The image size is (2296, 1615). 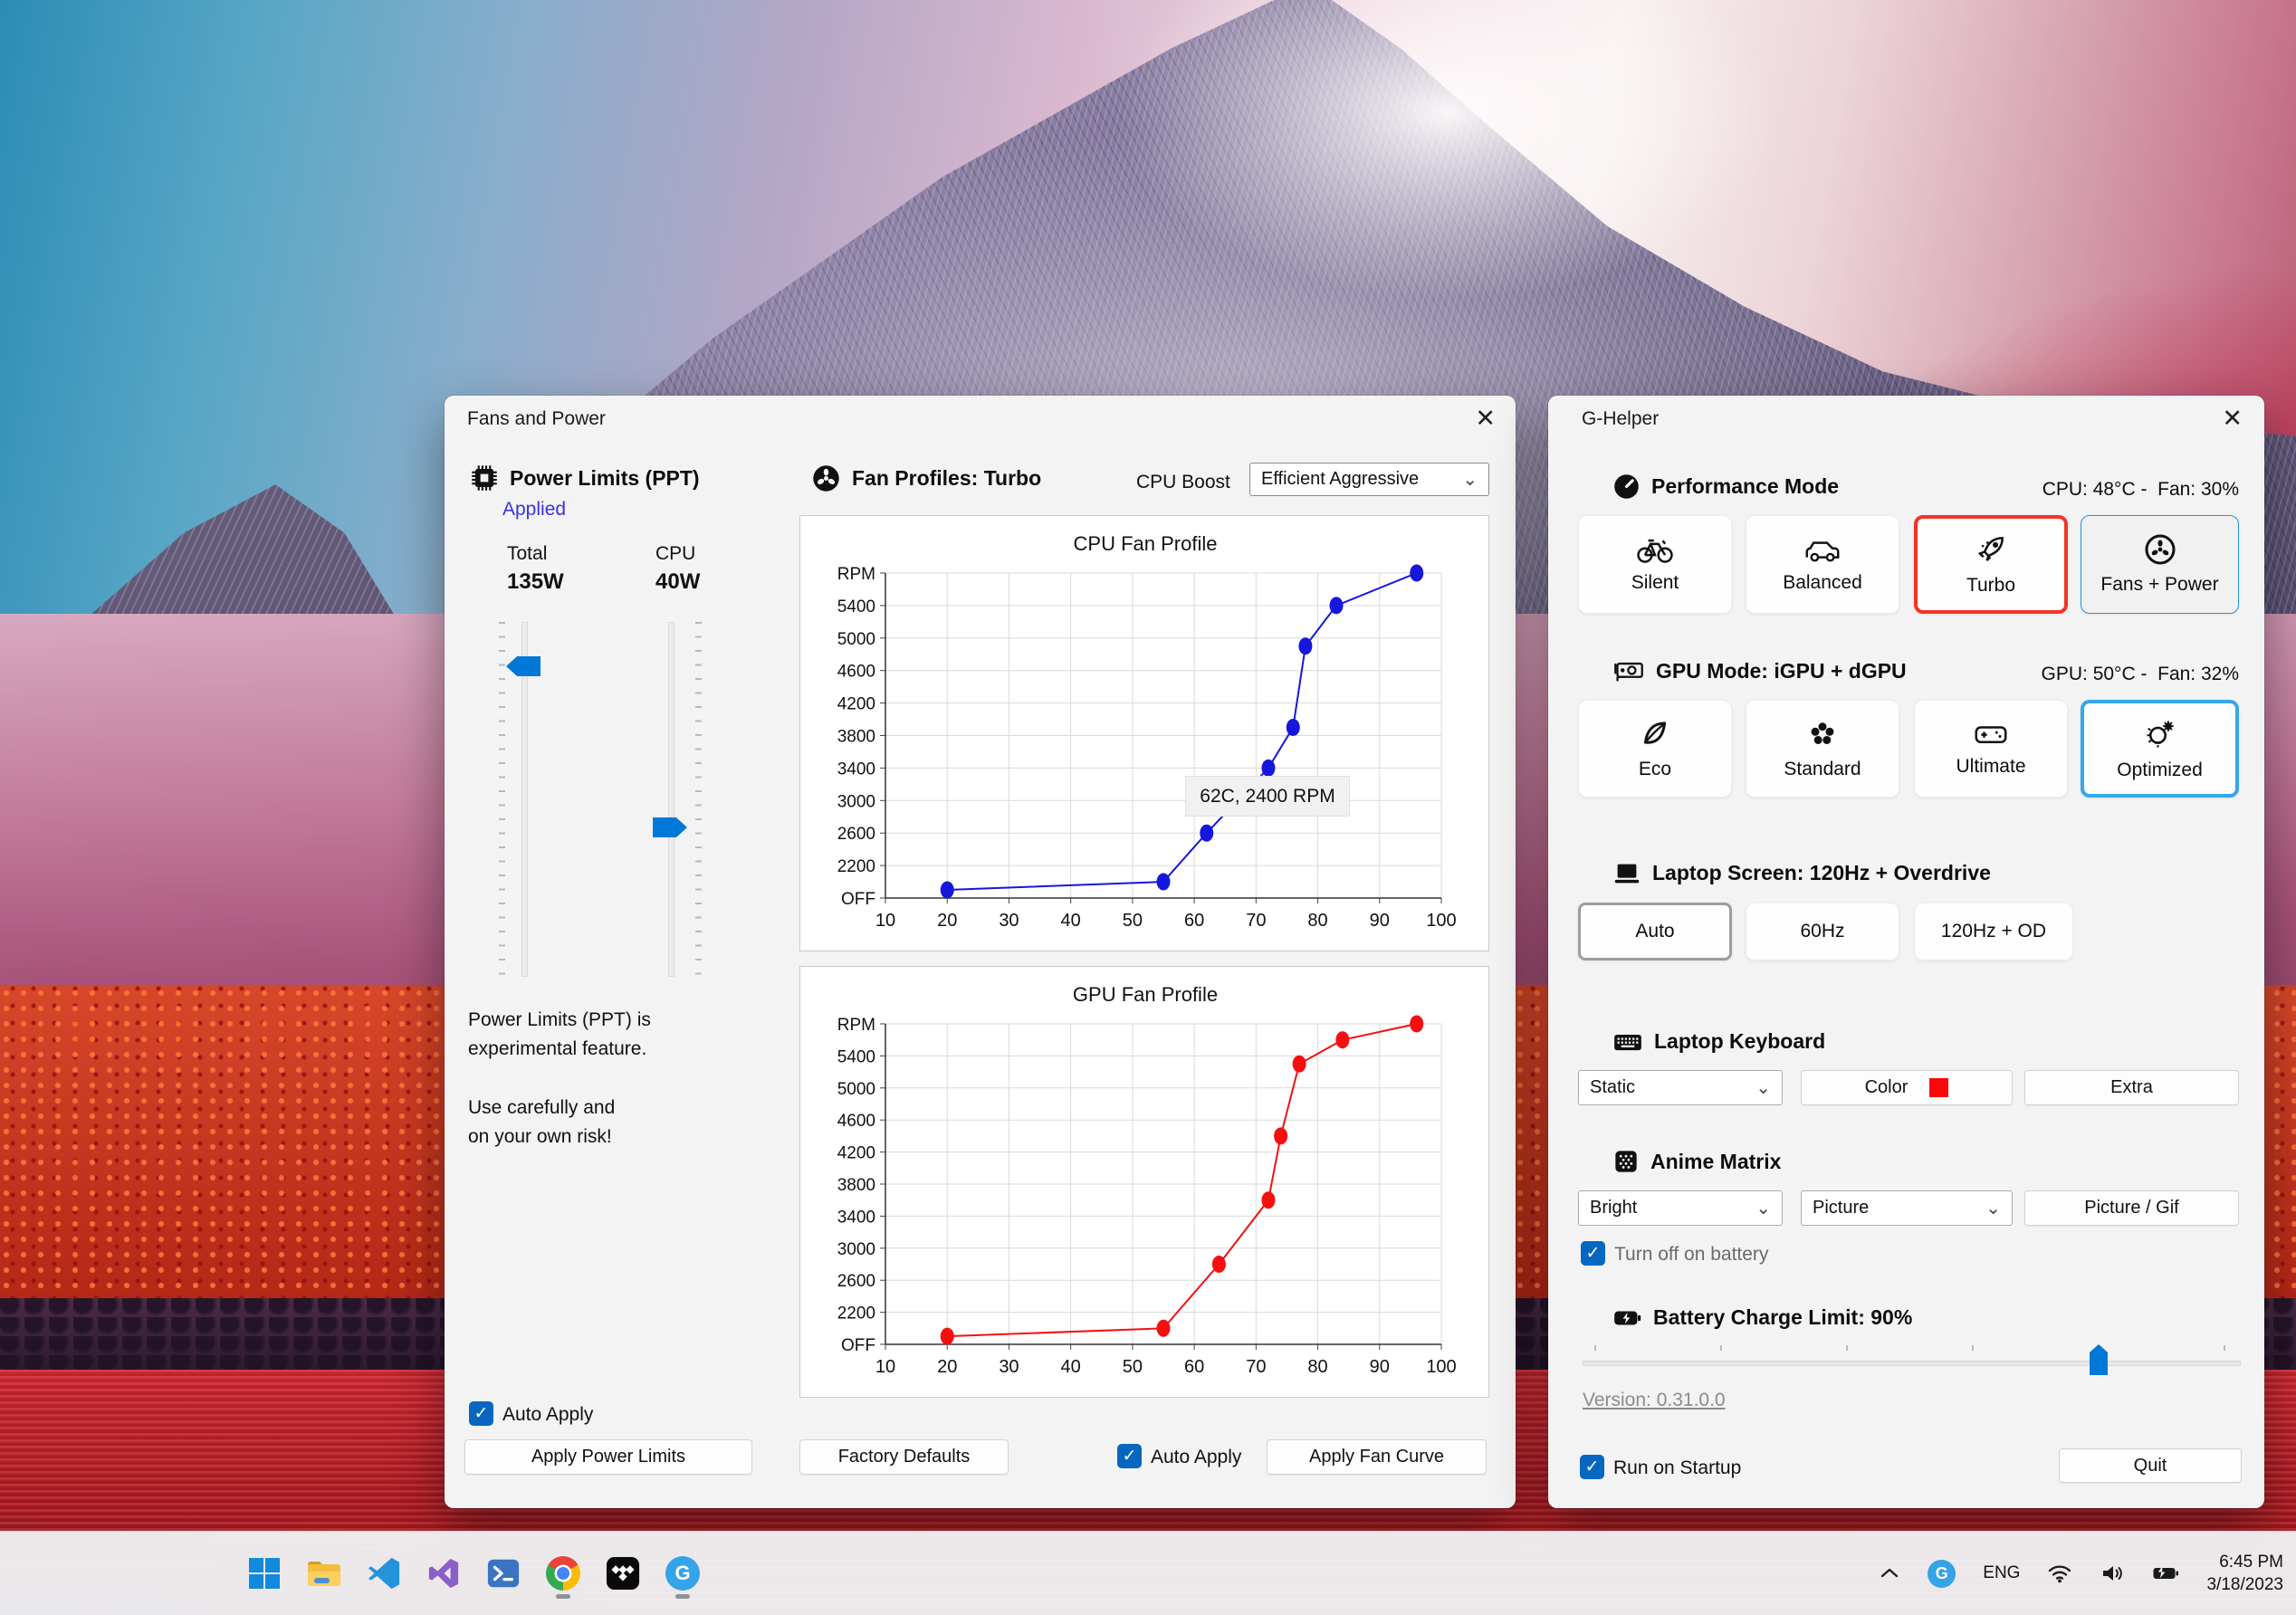 What do you see at coordinates (1369, 479) in the screenshot?
I see `cpu-boost-select: Efficient Aggressive ⌄` at bounding box center [1369, 479].